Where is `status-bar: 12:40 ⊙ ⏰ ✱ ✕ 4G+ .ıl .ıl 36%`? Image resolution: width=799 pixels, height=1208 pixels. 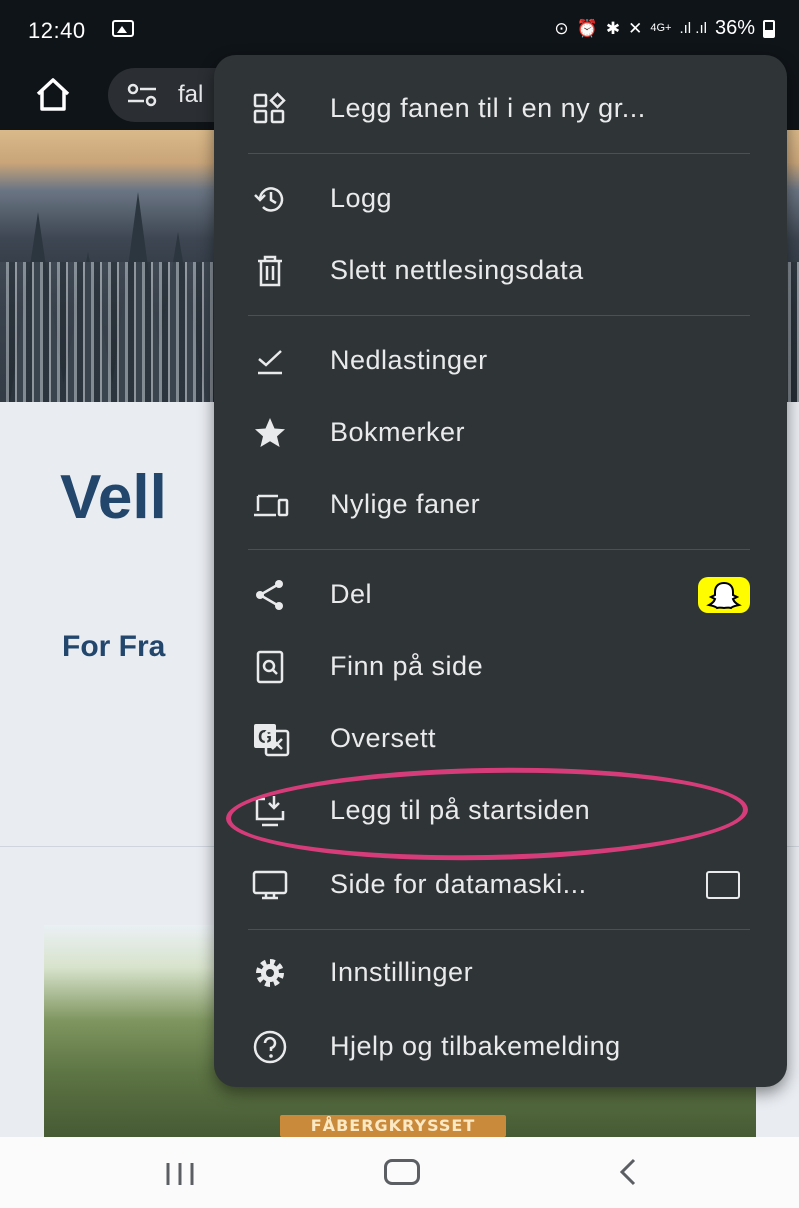 status-bar: 12:40 ⊙ ⏰ ✱ ✕ 4G+ .ıl .ıl 36% is located at coordinates (399, 31).